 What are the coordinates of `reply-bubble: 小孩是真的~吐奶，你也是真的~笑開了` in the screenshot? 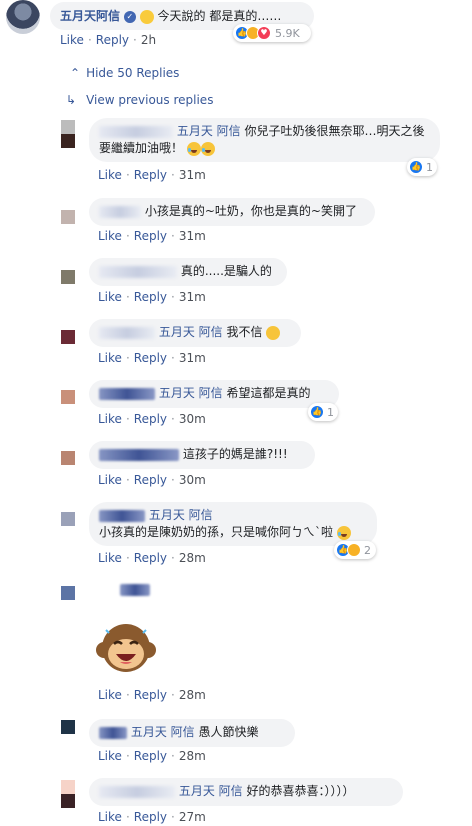 It's located at (232, 212).